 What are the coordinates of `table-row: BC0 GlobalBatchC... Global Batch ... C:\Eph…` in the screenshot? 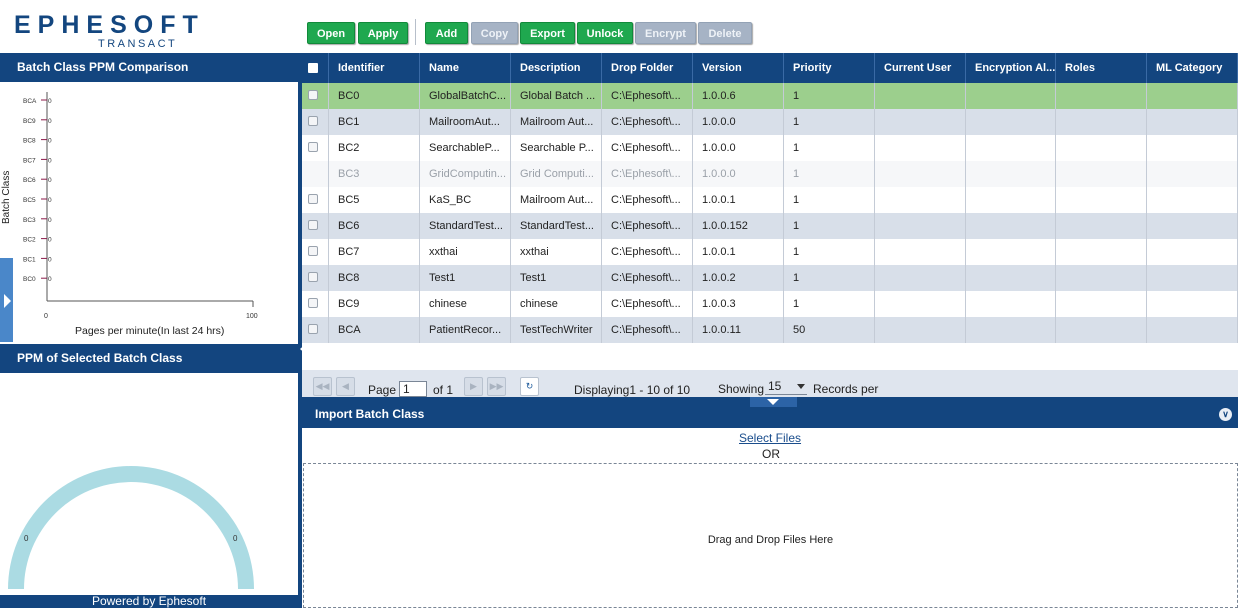 It's located at (770, 96).